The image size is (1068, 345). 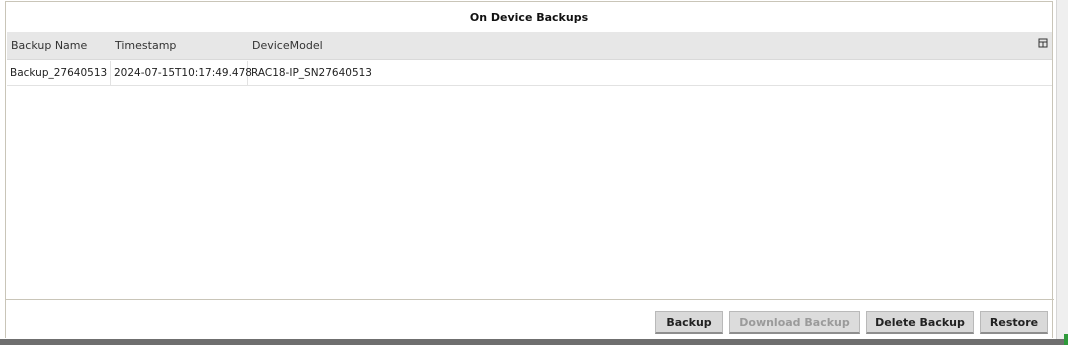 I want to click on window-right-edge, so click(x=1062, y=172).